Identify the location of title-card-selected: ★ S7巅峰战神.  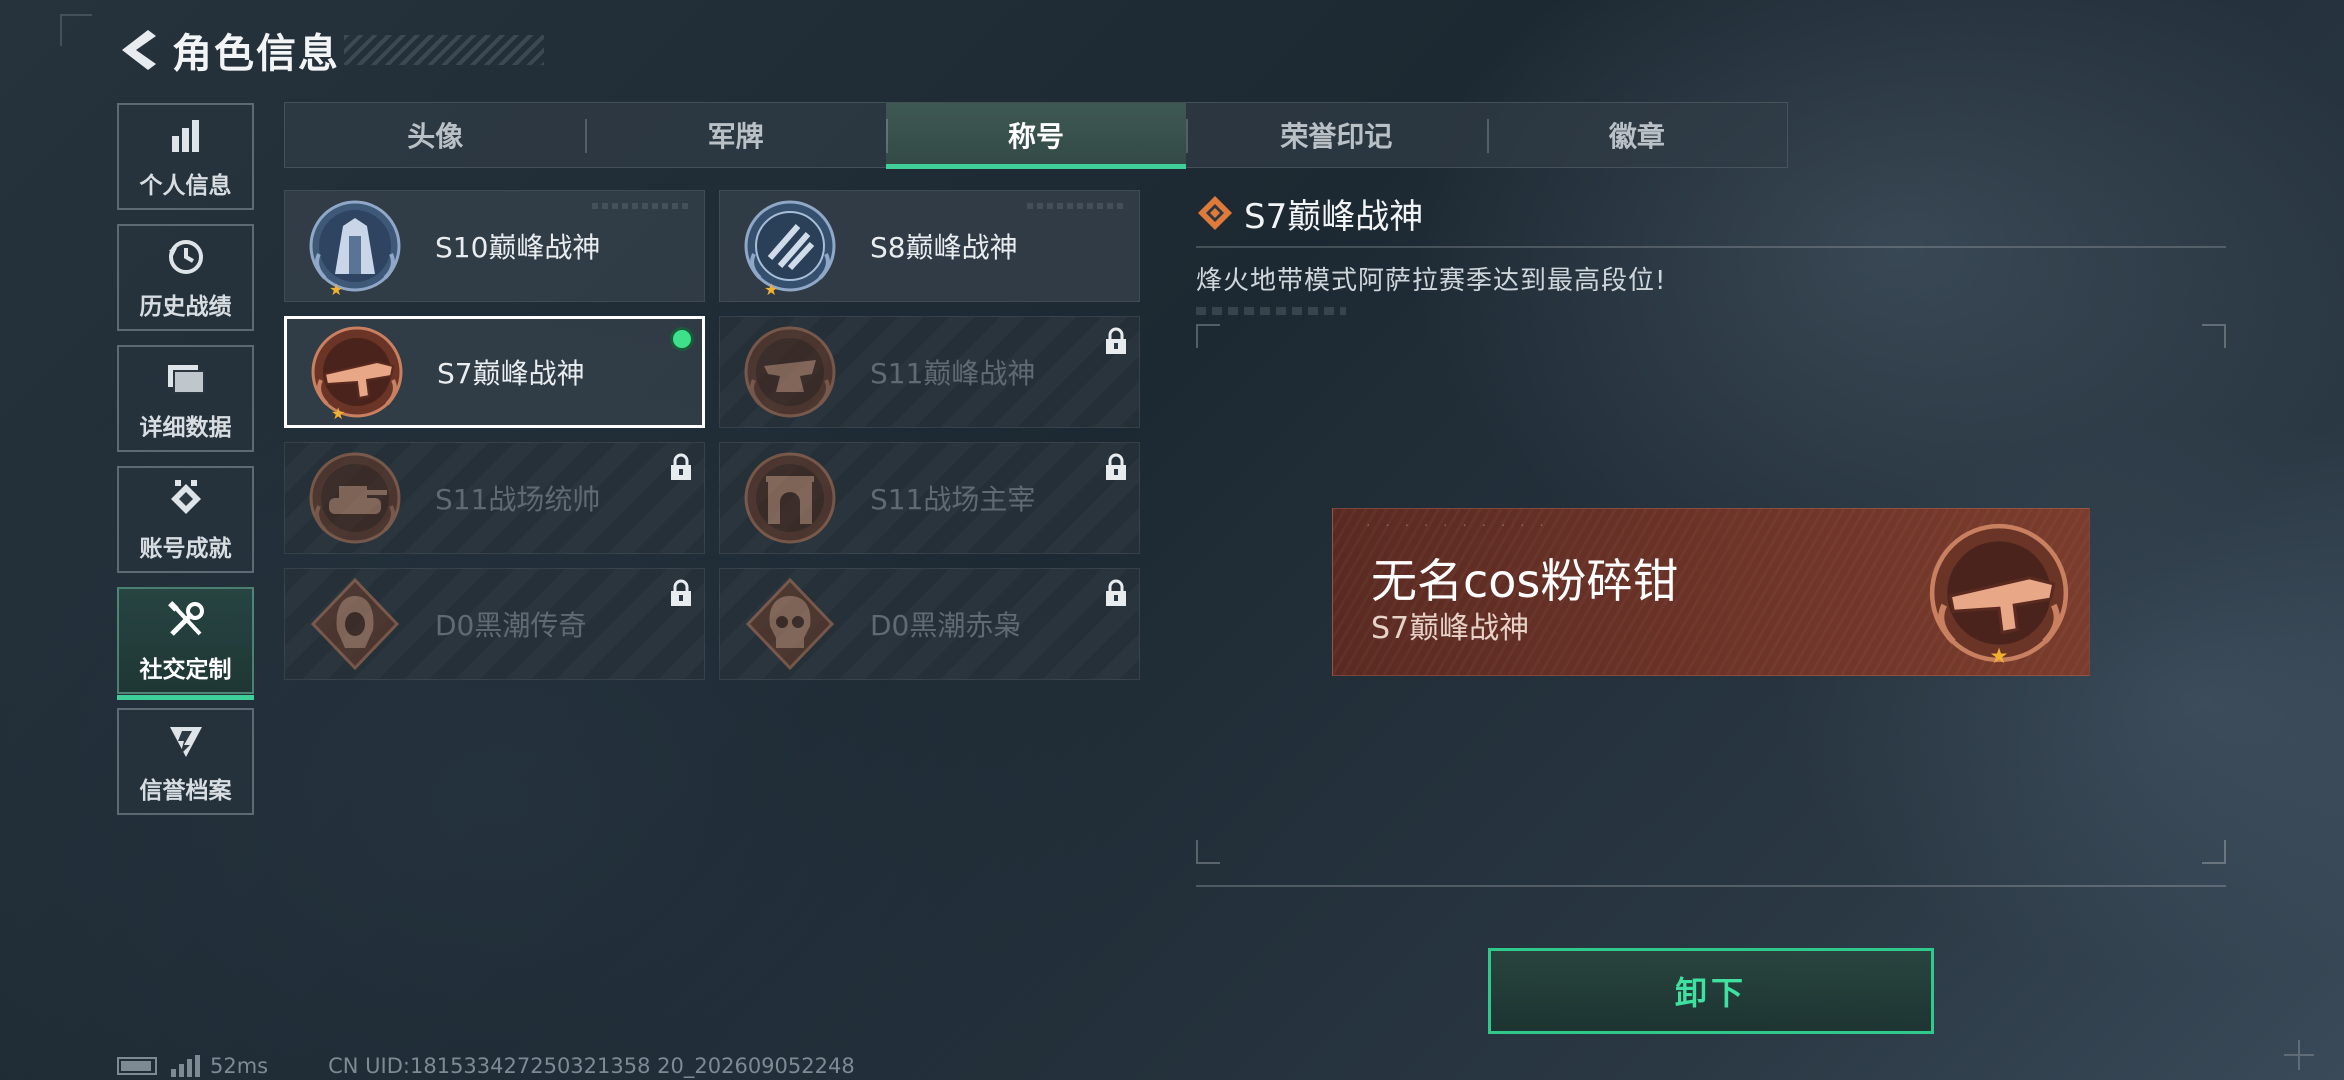
(494, 372).